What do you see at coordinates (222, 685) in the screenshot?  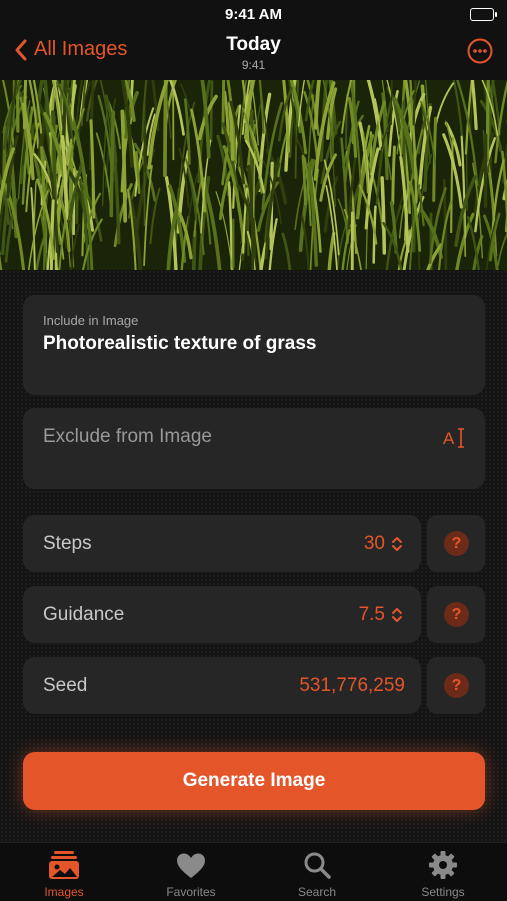 I see `seed-row: Seed 531,776,259` at bounding box center [222, 685].